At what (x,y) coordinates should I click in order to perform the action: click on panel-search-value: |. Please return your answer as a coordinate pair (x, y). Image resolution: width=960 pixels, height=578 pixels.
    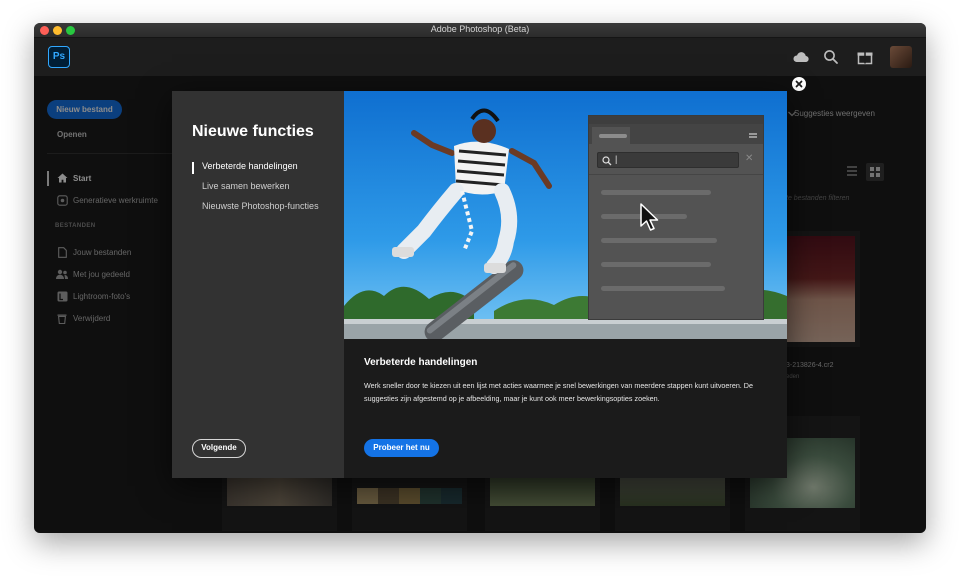
    Looking at the image, I should click on (616, 159).